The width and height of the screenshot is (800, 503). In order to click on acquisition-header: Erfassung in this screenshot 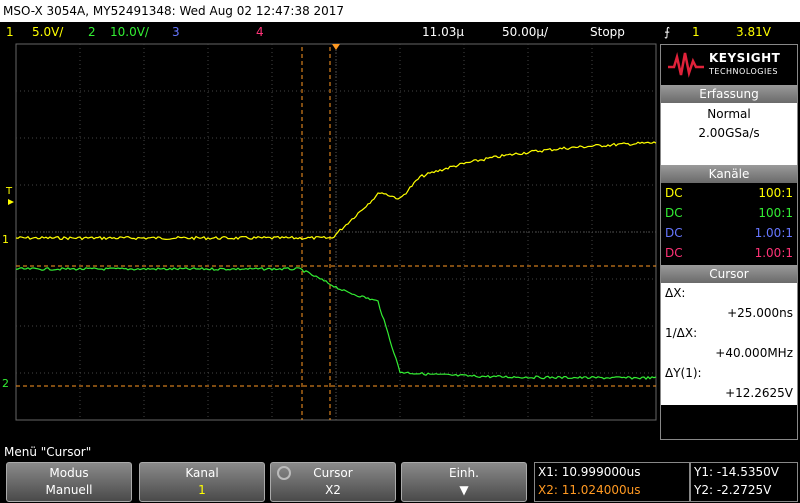, I will do `click(729, 94)`.